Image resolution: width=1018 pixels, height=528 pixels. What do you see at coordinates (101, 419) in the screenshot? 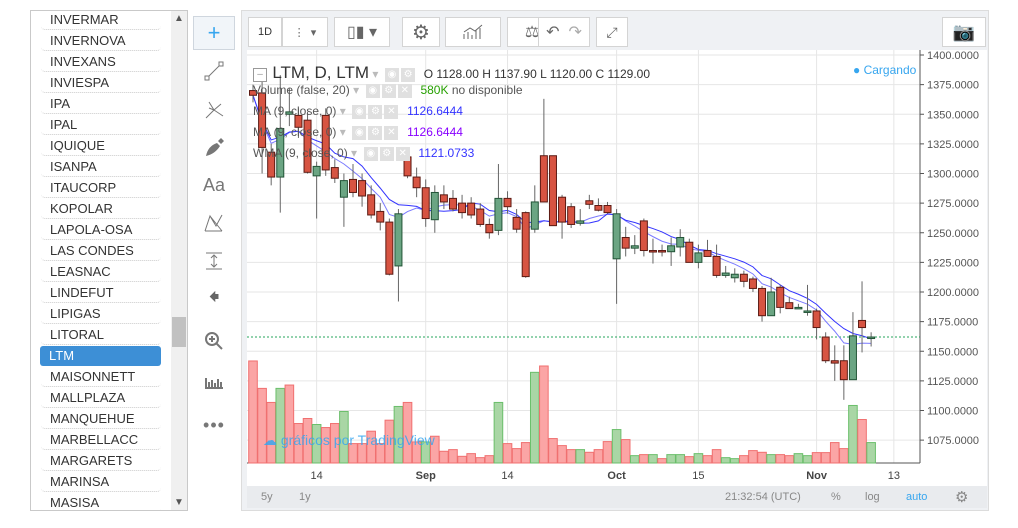
I see `symbol-item: MANQUEHUE` at bounding box center [101, 419].